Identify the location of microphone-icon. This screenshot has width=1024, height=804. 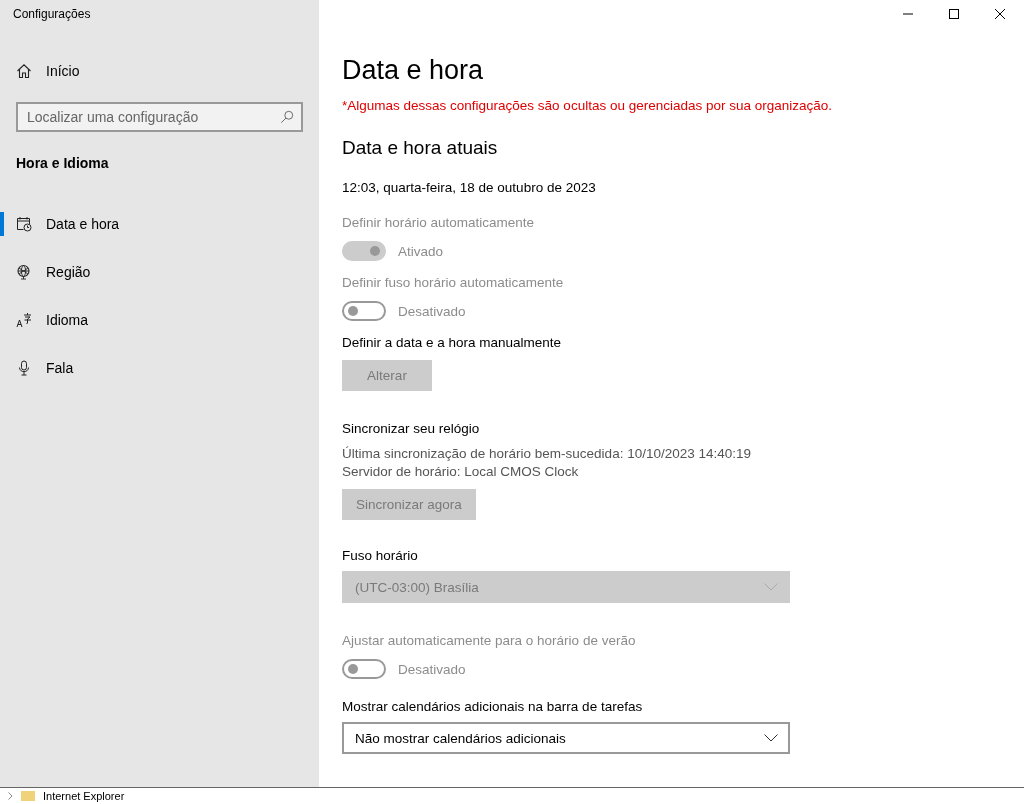
(24, 368).